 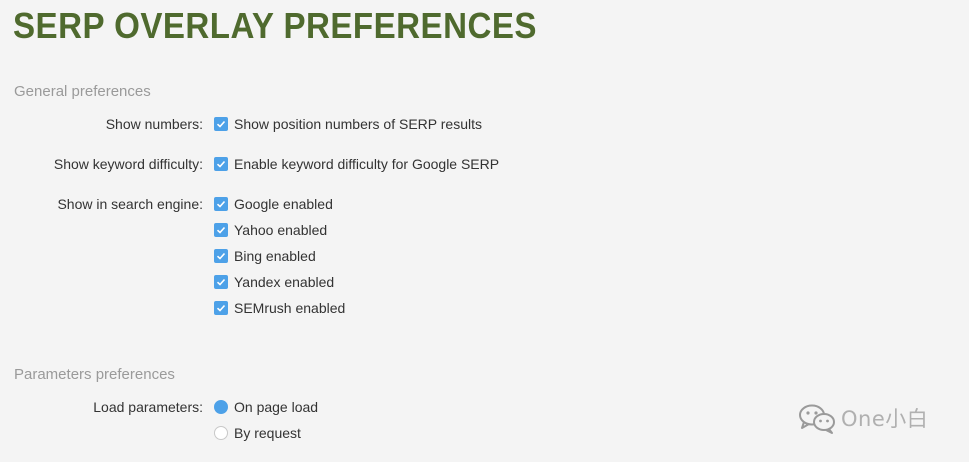 What do you see at coordinates (817, 419) in the screenshot?
I see `wechat-icon` at bounding box center [817, 419].